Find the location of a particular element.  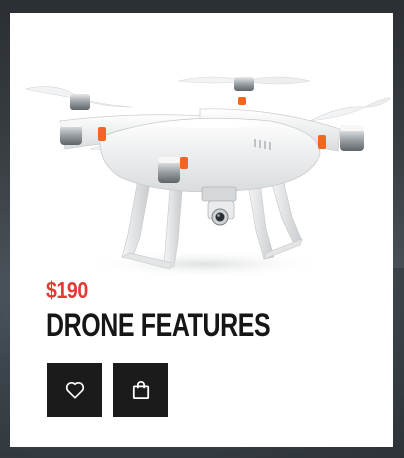

add-to-cart-button is located at coordinates (140, 390).